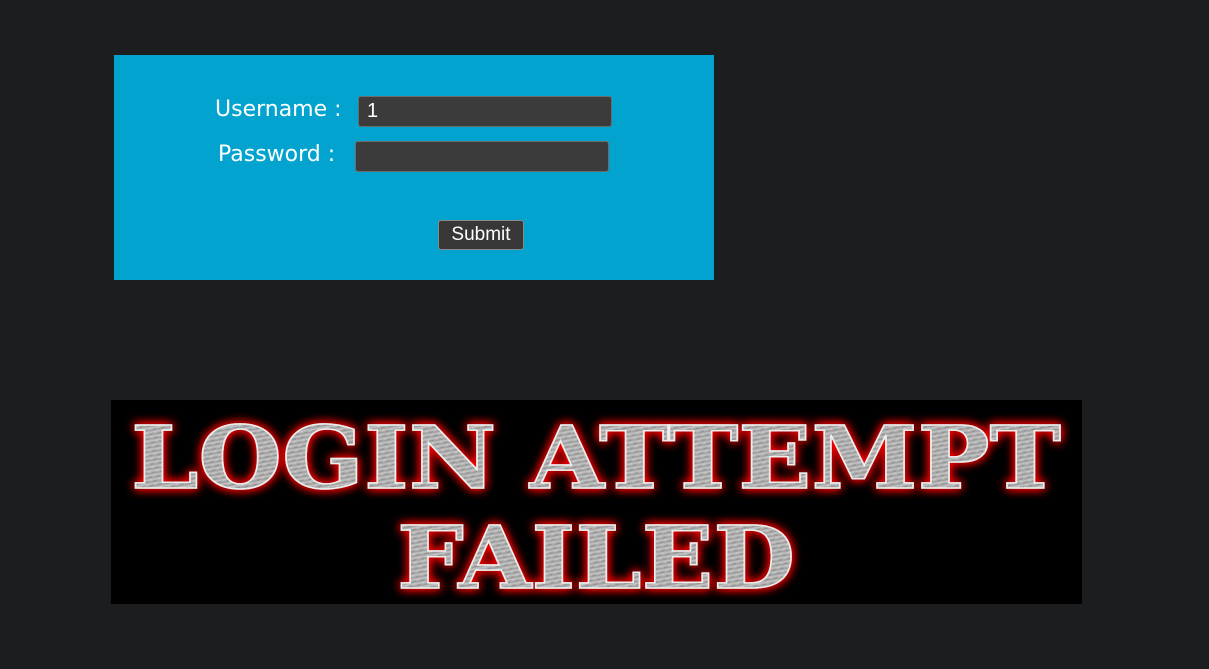  I want to click on banner-line1: LOGIN ATTEMPT, so click(596, 458).